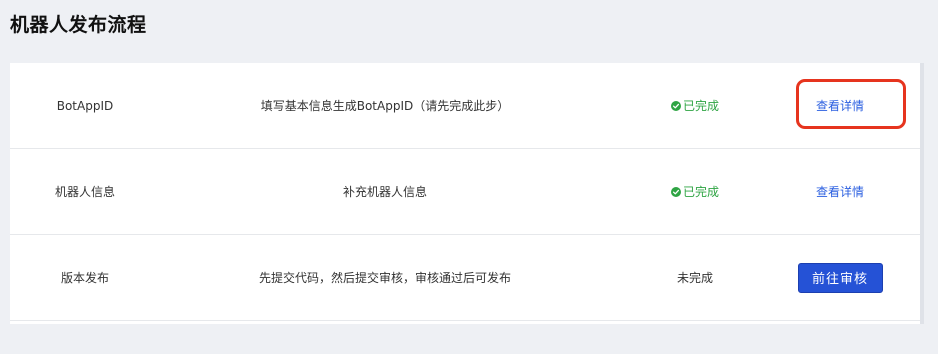 The image size is (938, 354). I want to click on step-name: 版本发布, so click(84, 278).